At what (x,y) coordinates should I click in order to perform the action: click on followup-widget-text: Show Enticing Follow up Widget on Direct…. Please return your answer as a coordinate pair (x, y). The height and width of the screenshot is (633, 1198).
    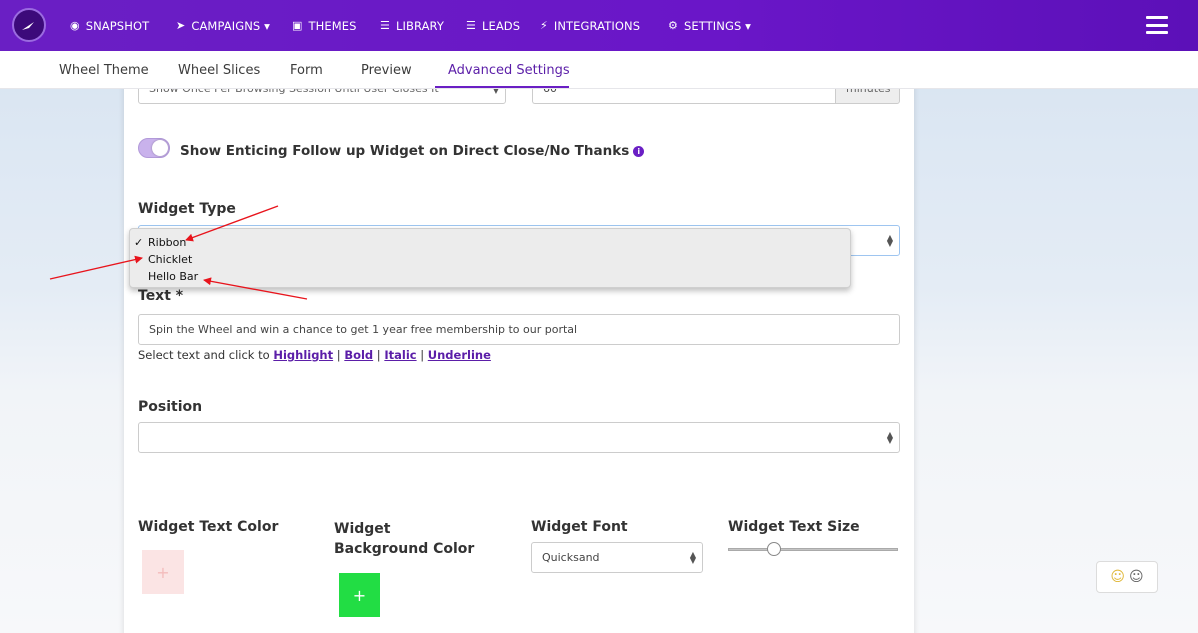
    Looking at the image, I should click on (405, 151).